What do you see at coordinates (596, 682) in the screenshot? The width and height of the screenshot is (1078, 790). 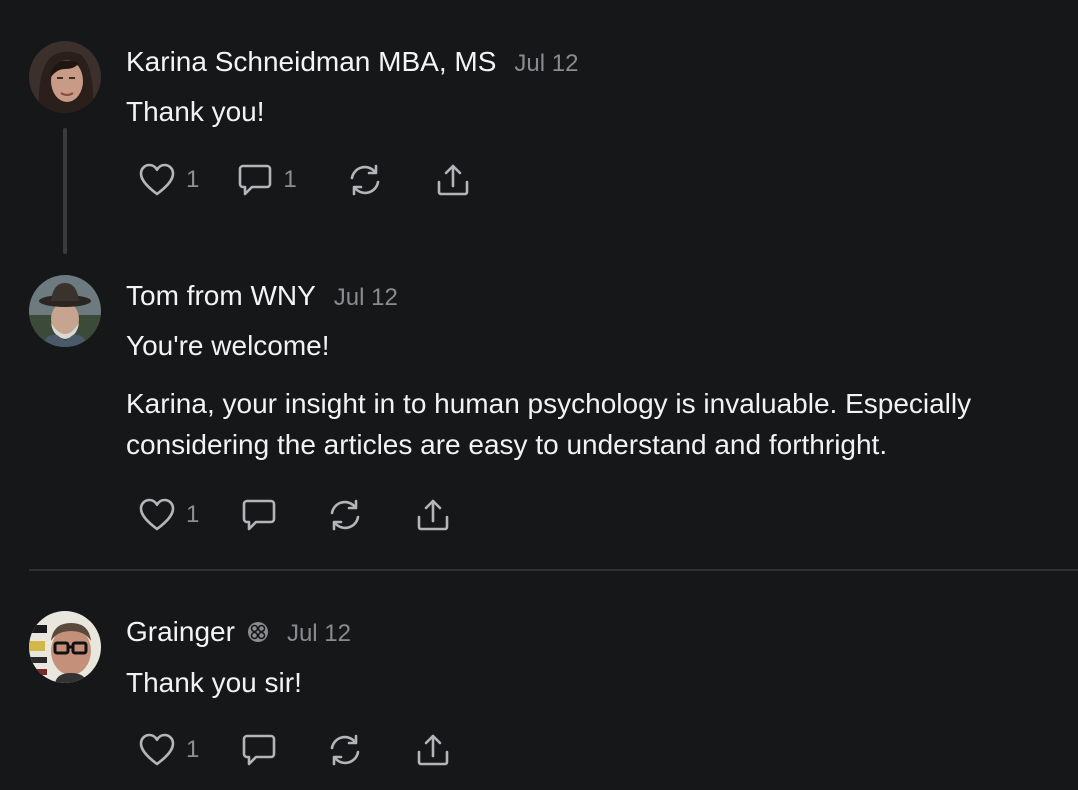 I see `comment-body: Thank you sir!` at bounding box center [596, 682].